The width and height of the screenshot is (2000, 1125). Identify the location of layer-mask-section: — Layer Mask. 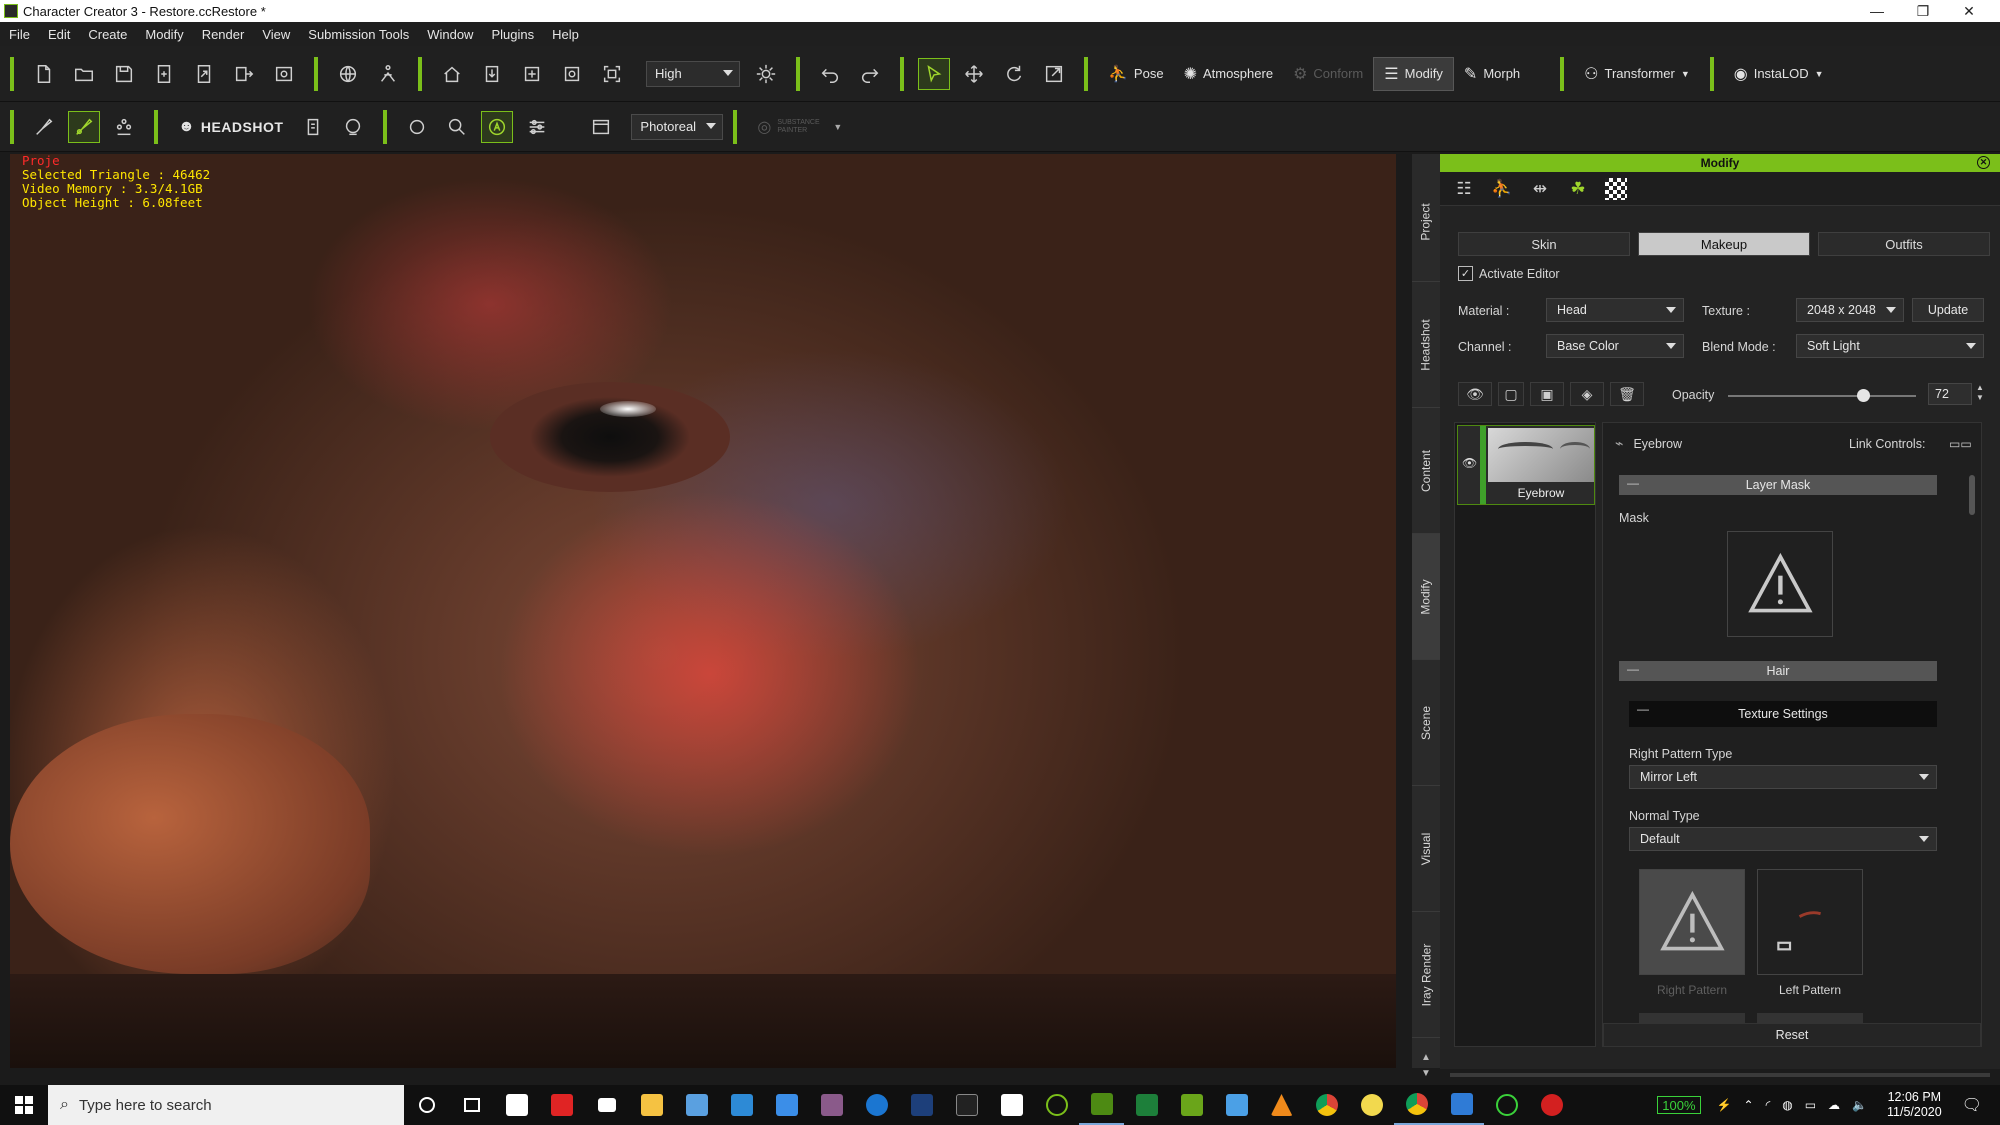
(1778, 485).